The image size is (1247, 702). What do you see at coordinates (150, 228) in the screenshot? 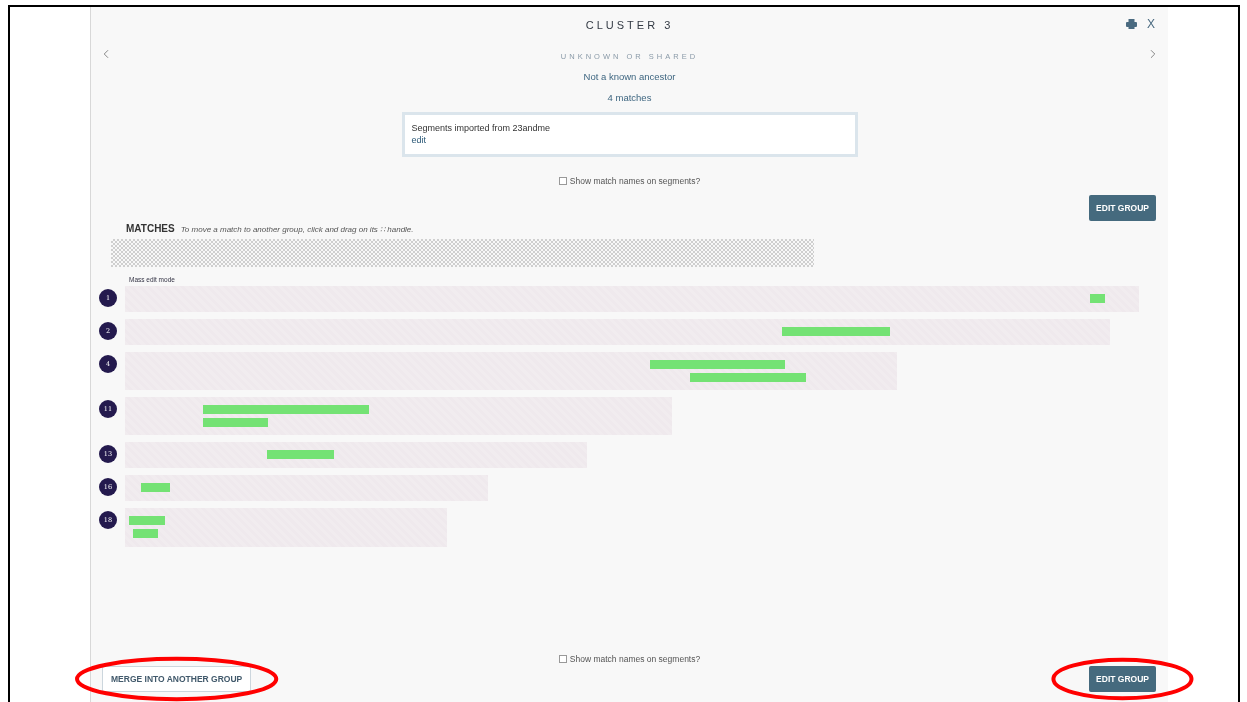
I see `matches-heading: MATCHES` at bounding box center [150, 228].